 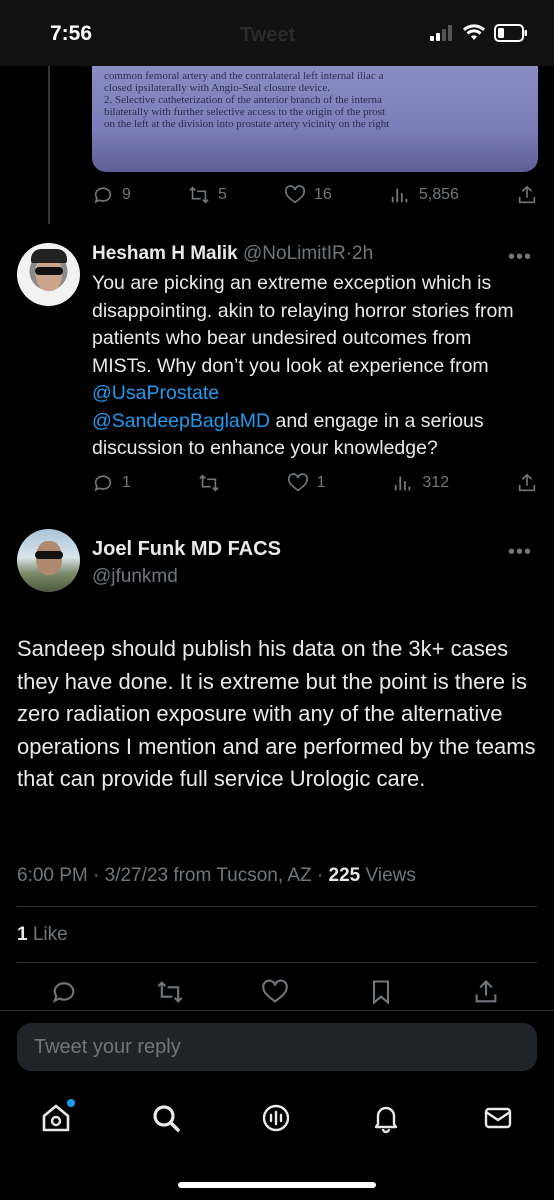 I want to click on author-handle: @jfunkmd, so click(x=135, y=577).